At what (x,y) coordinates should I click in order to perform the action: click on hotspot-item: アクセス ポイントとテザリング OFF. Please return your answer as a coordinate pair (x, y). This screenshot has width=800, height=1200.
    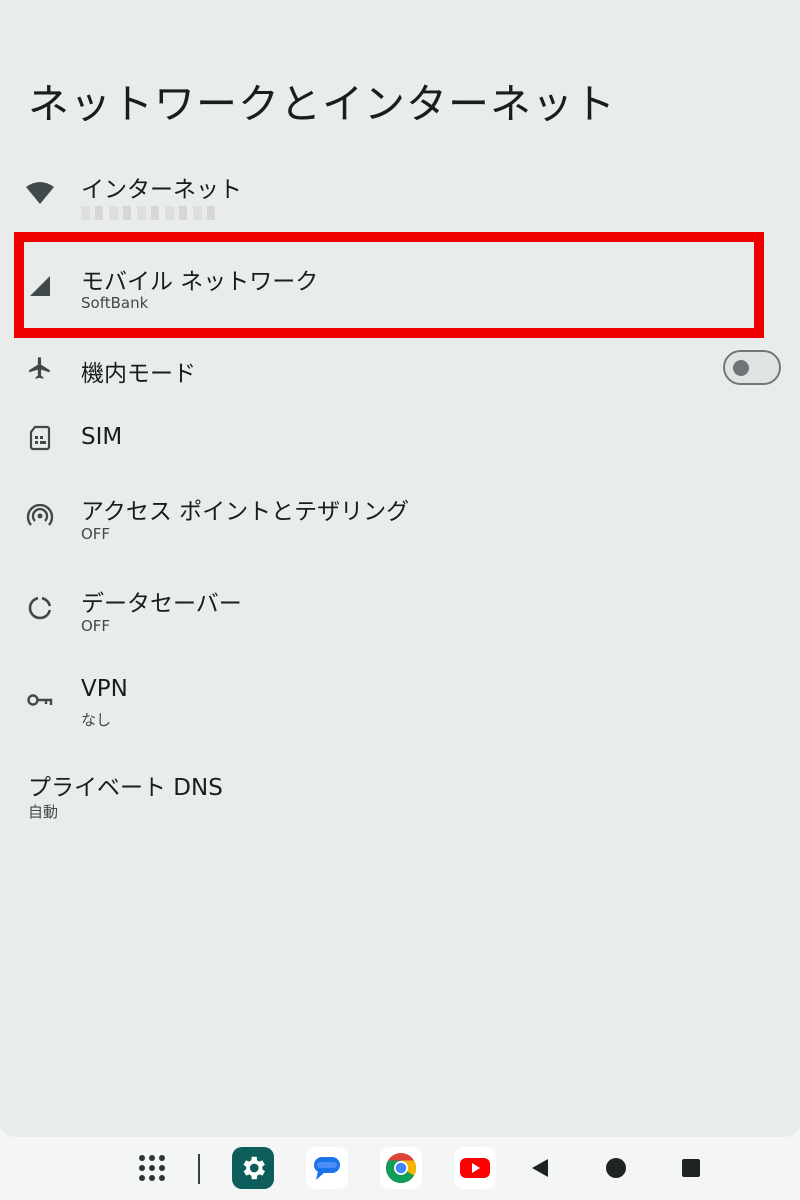
    Looking at the image, I should click on (400, 520).